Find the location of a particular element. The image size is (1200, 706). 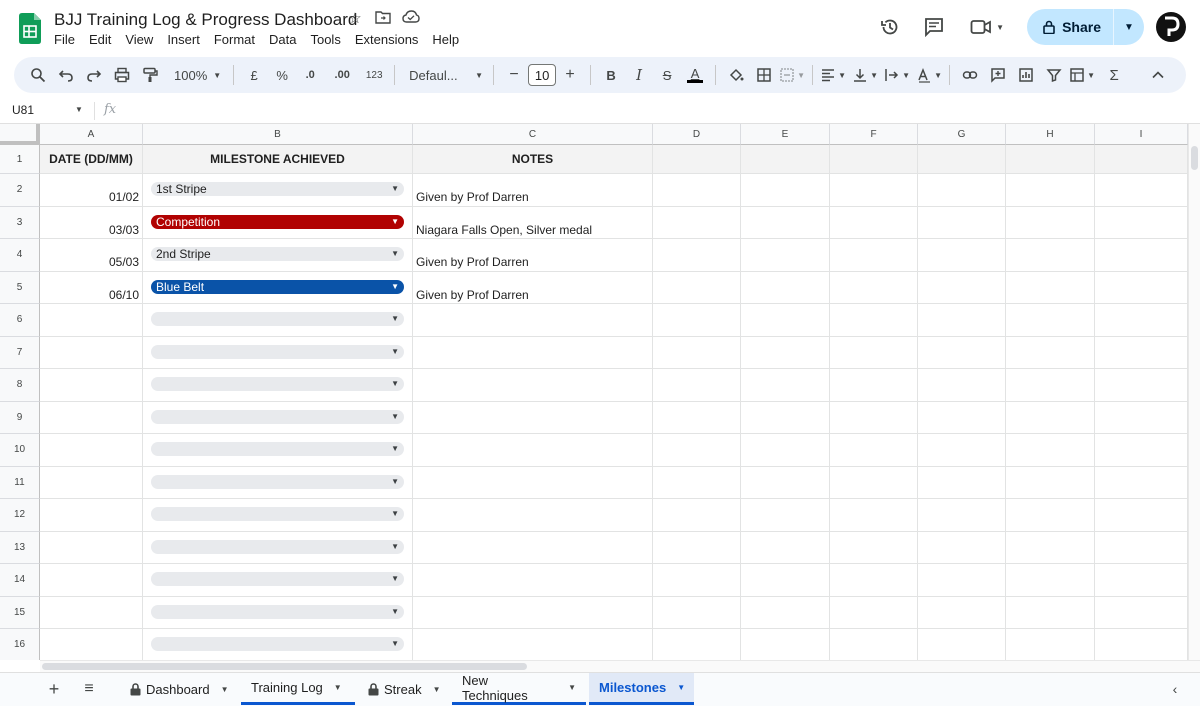

notes-cell: Given by Prof Darren is located at coordinates (533, 190).